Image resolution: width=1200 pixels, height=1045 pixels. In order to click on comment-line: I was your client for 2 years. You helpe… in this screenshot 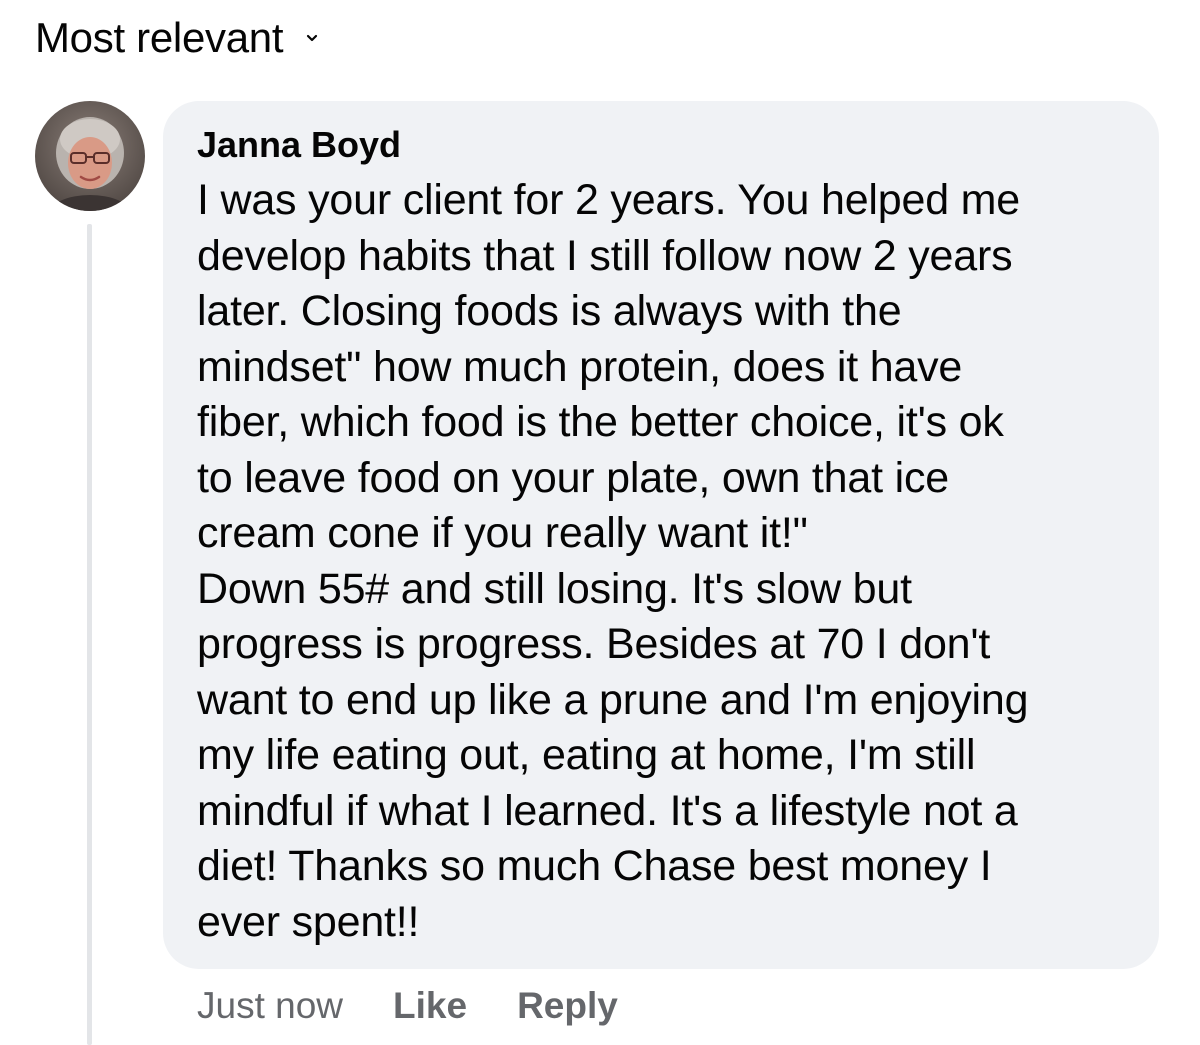, I will do `click(609, 200)`.